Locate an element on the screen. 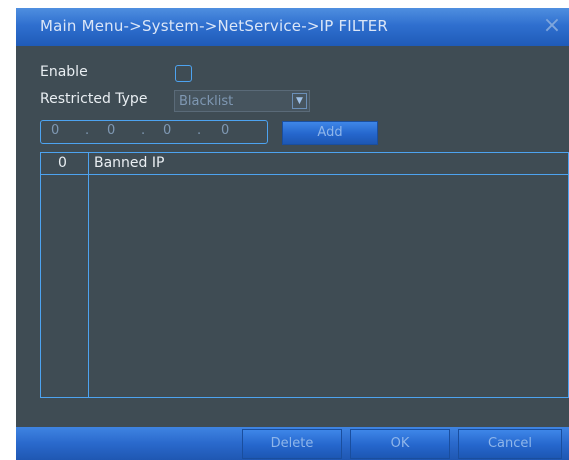 This screenshot has width=569, height=460. table-header: 0 Banned IP is located at coordinates (304, 164).